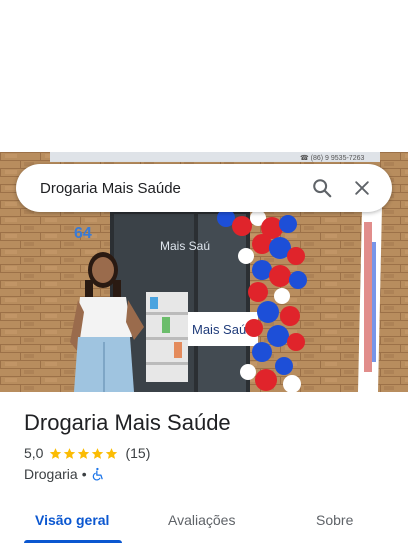  I want to click on search-button, so click(322, 188).